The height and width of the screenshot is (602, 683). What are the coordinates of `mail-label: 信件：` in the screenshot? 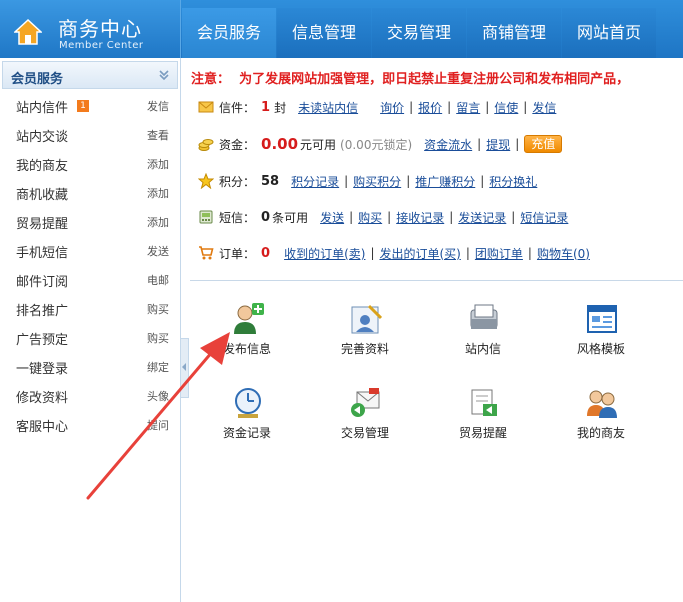 It's located at (237, 107).